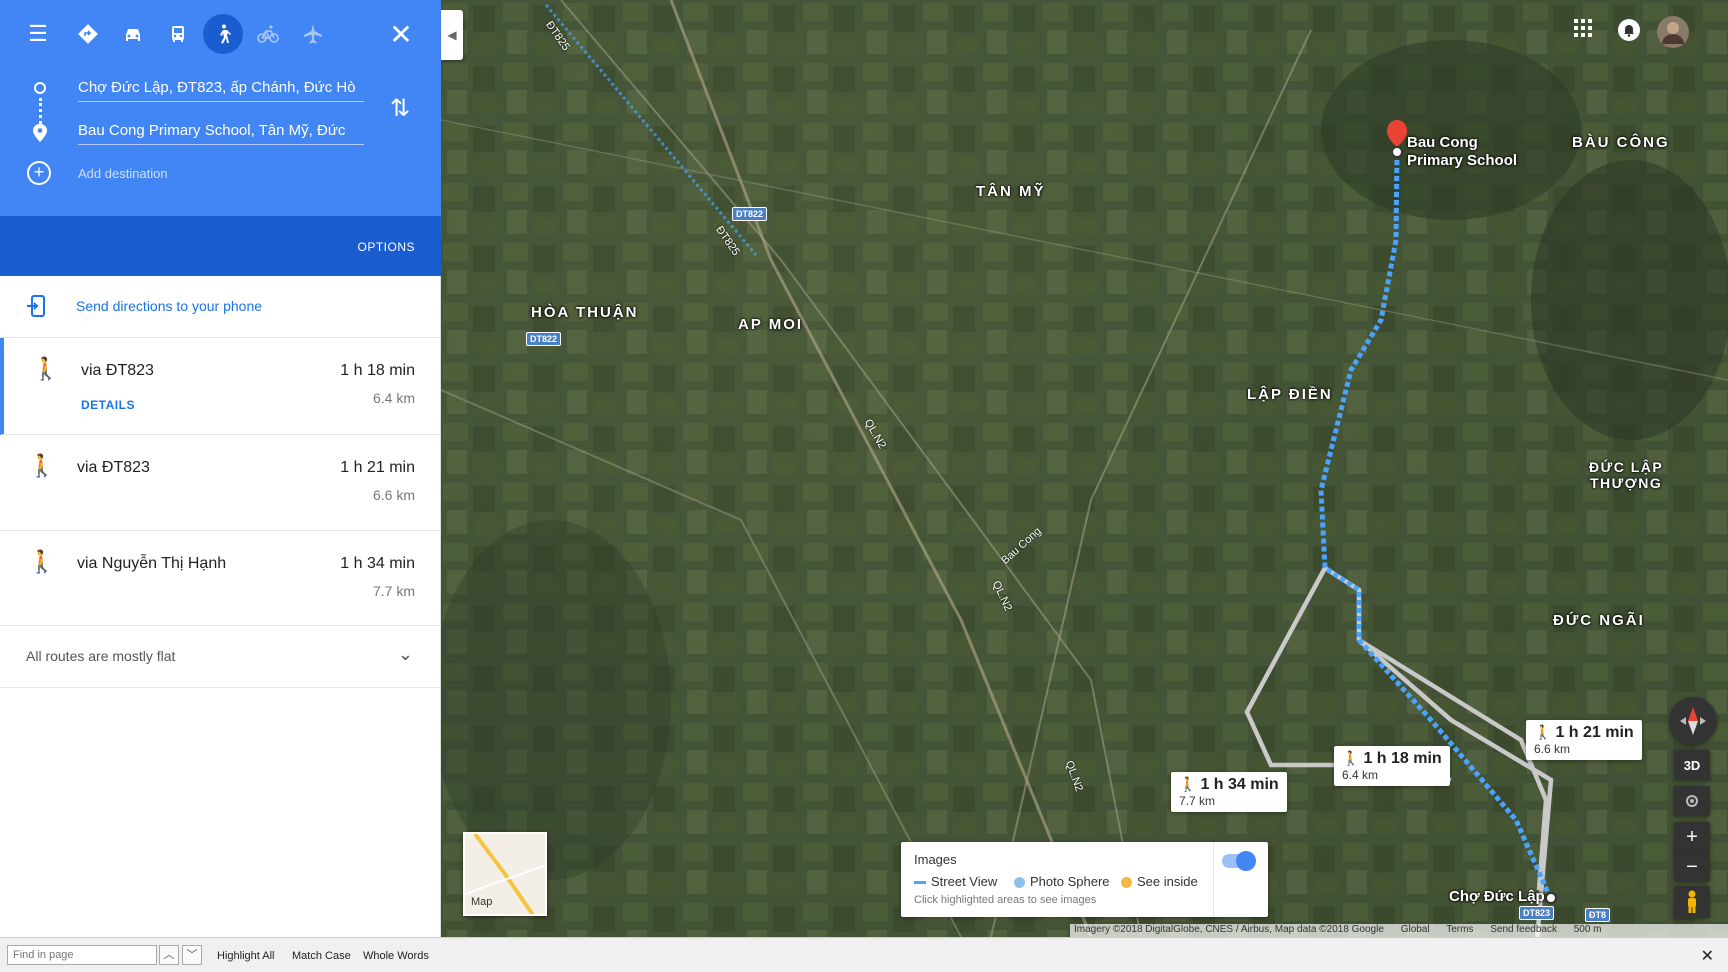 This screenshot has height=972, width=1728. What do you see at coordinates (396, 956) in the screenshot?
I see `whole-words-toggle: Whole Words` at bounding box center [396, 956].